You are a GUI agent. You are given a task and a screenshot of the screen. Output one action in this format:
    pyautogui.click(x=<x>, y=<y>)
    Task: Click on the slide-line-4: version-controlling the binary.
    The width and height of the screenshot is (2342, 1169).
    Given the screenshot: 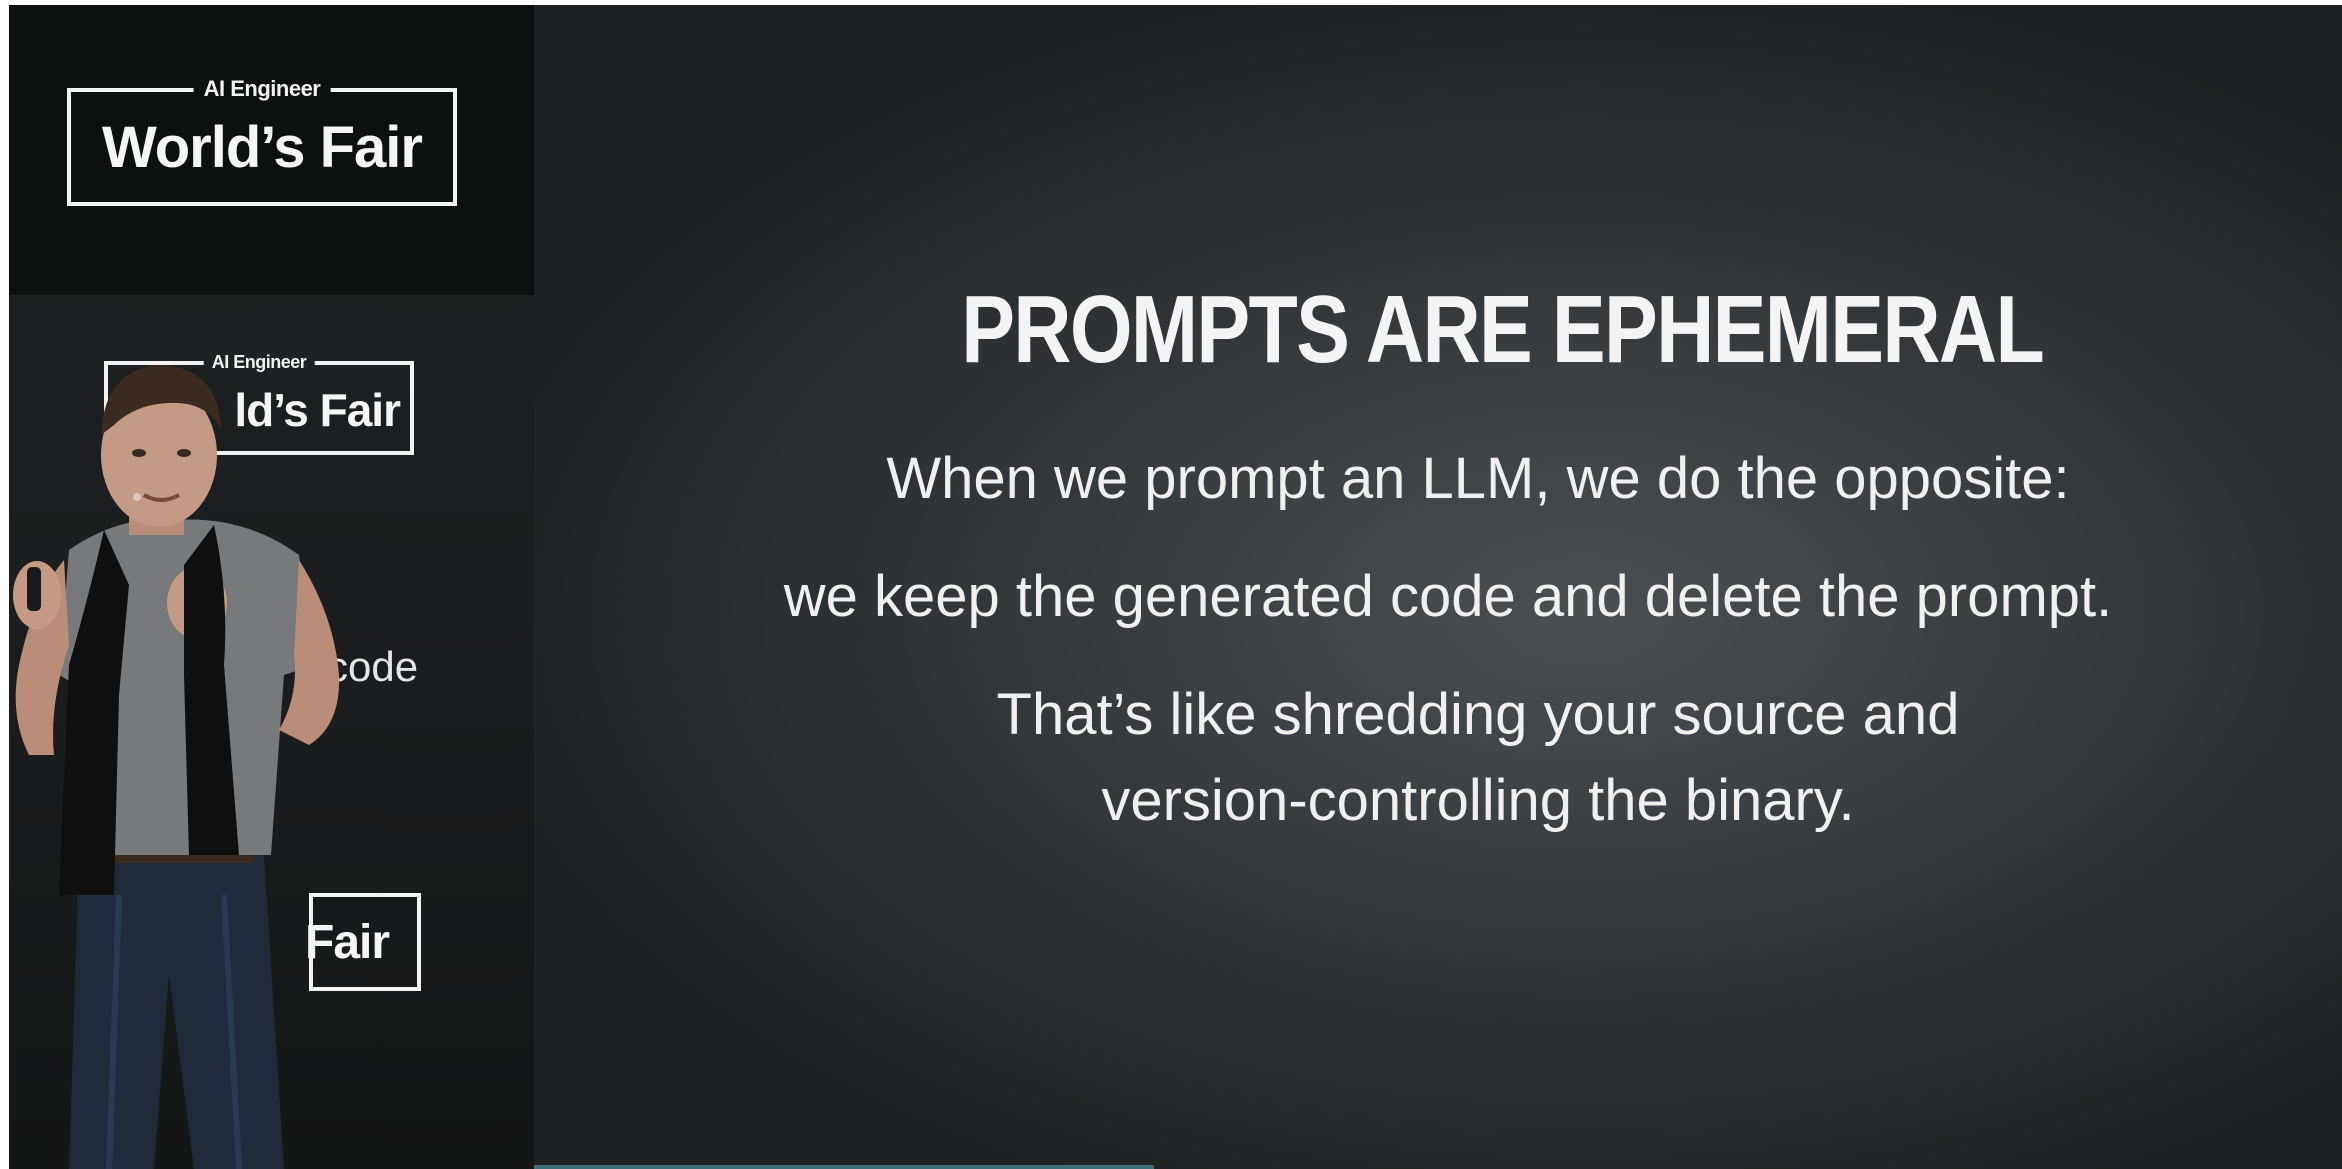 What is the action you would take?
    pyautogui.click(x=1478, y=800)
    